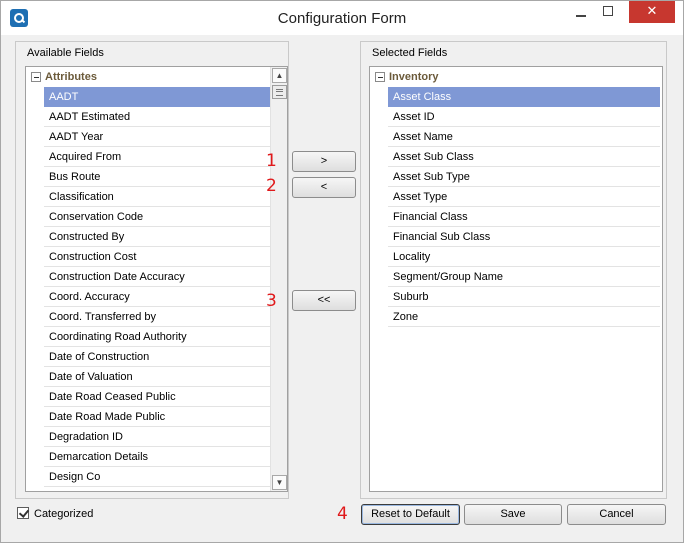 The width and height of the screenshot is (684, 543). Describe the element at coordinates (524, 137) in the screenshot. I see `list-item: Asset Name` at that location.